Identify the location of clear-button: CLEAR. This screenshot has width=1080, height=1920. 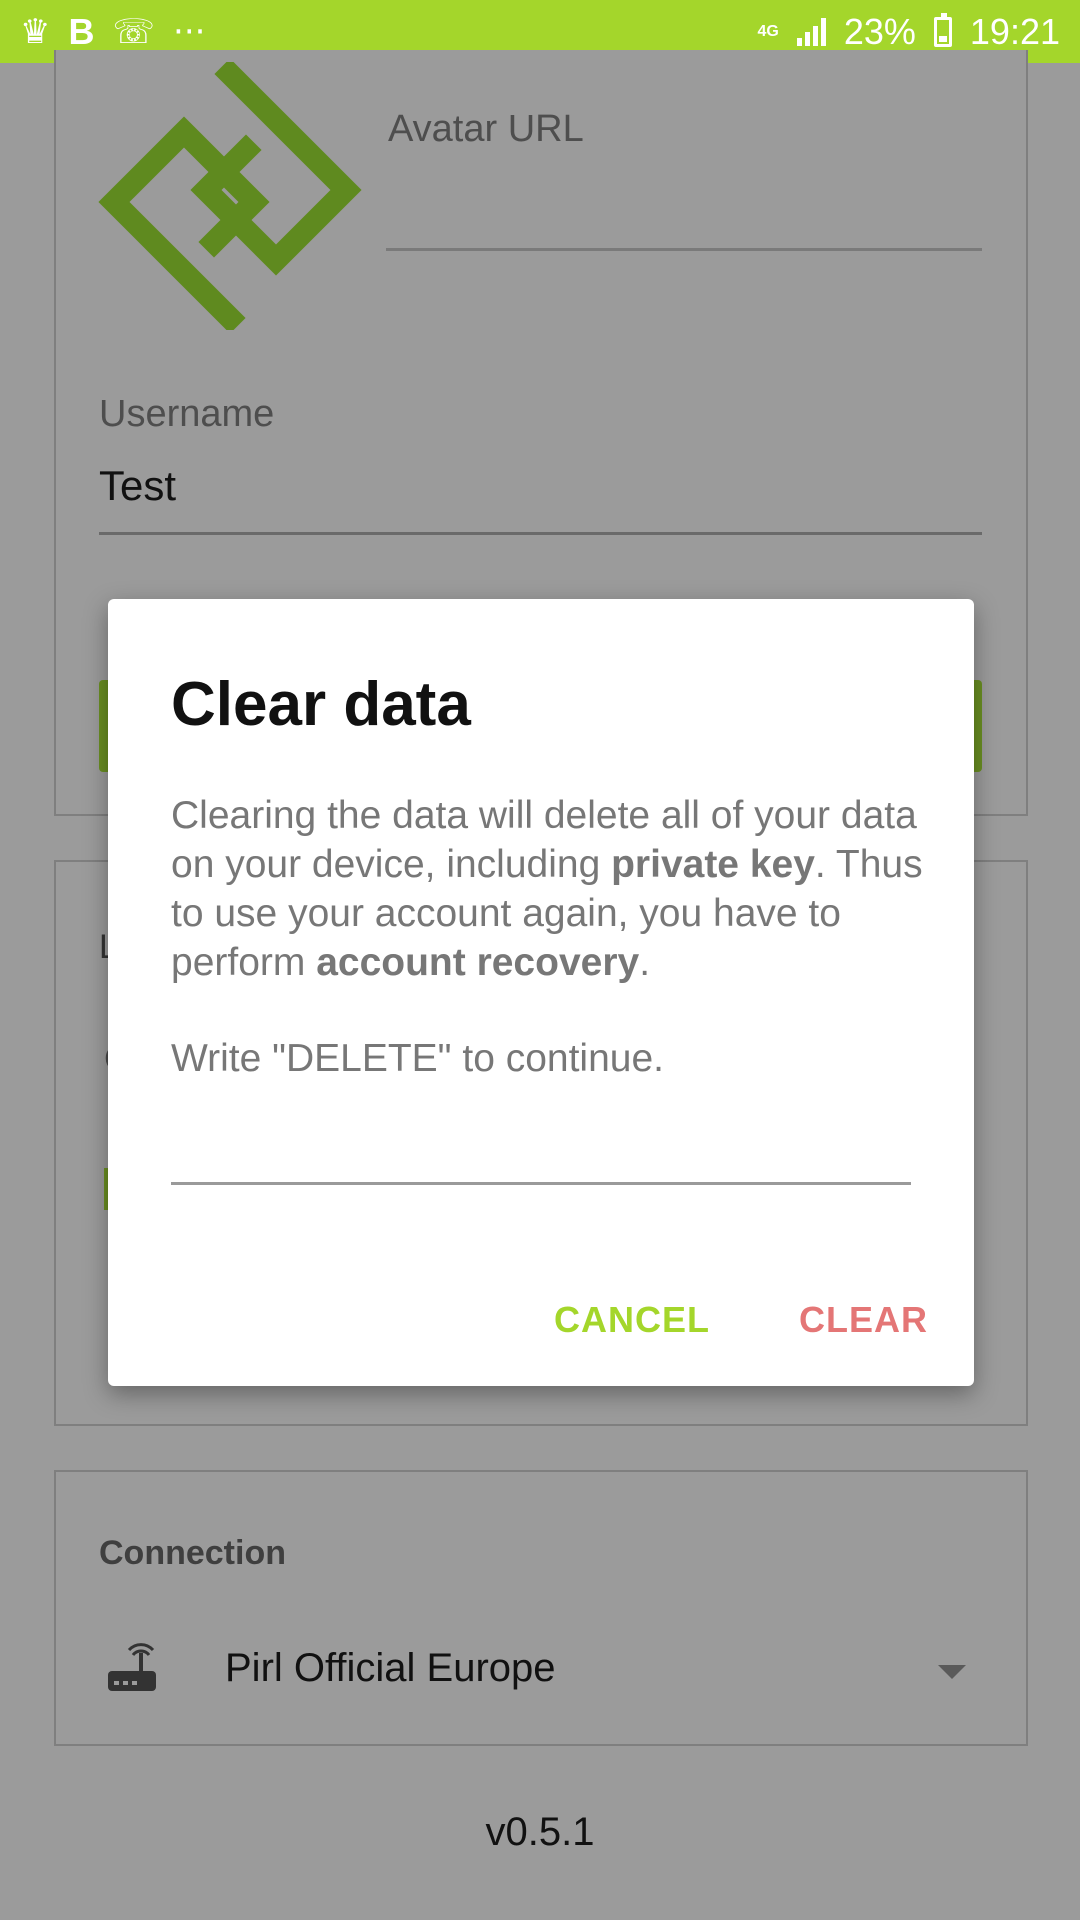
(863, 1320).